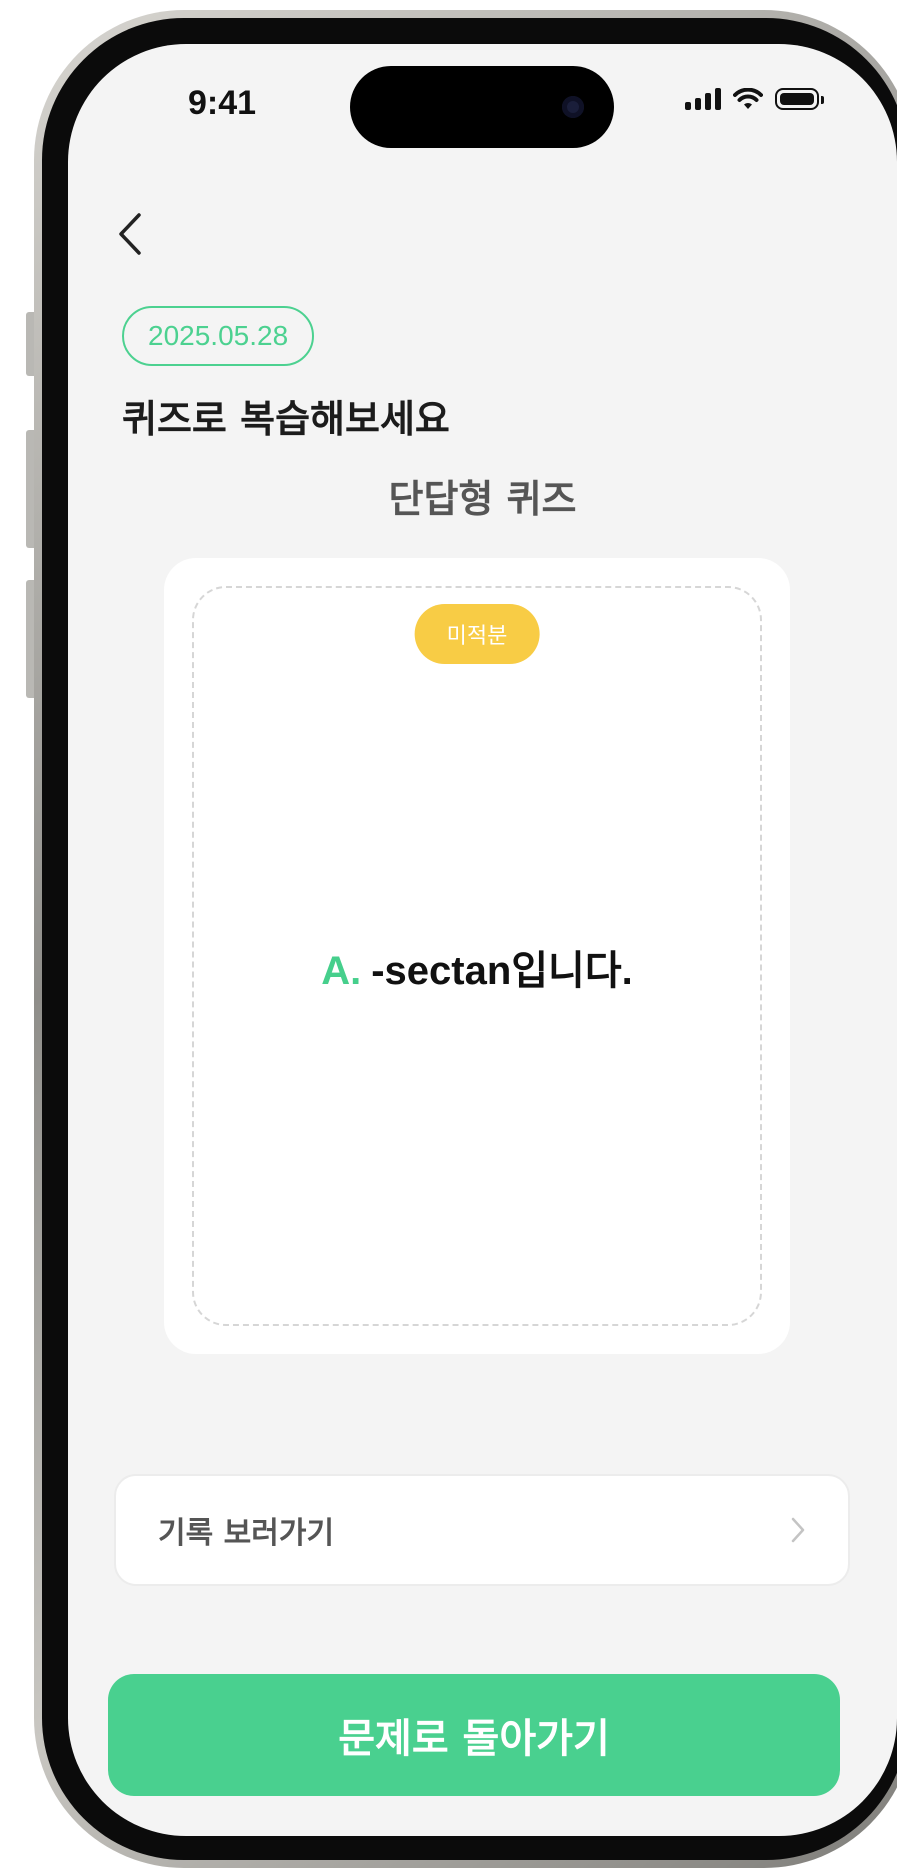  What do you see at coordinates (502, 971) in the screenshot?
I see `answer-body: -sectan입니다.` at bounding box center [502, 971].